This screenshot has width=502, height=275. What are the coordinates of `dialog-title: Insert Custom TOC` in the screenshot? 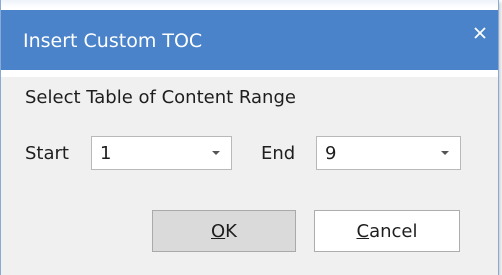 It's located at (113, 41).